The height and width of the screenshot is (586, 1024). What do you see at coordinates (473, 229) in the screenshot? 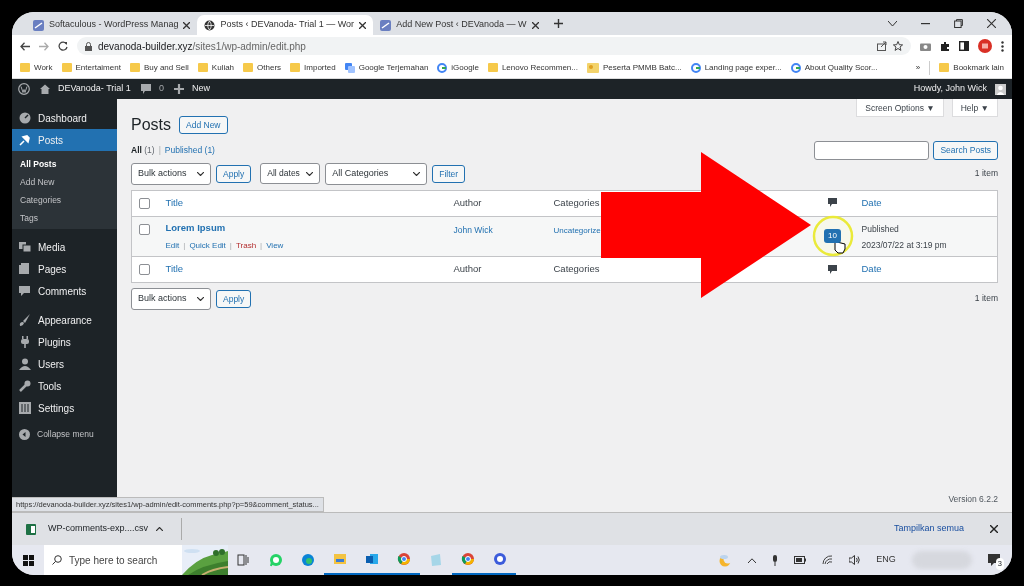
I see `author-link: John Wick` at bounding box center [473, 229].